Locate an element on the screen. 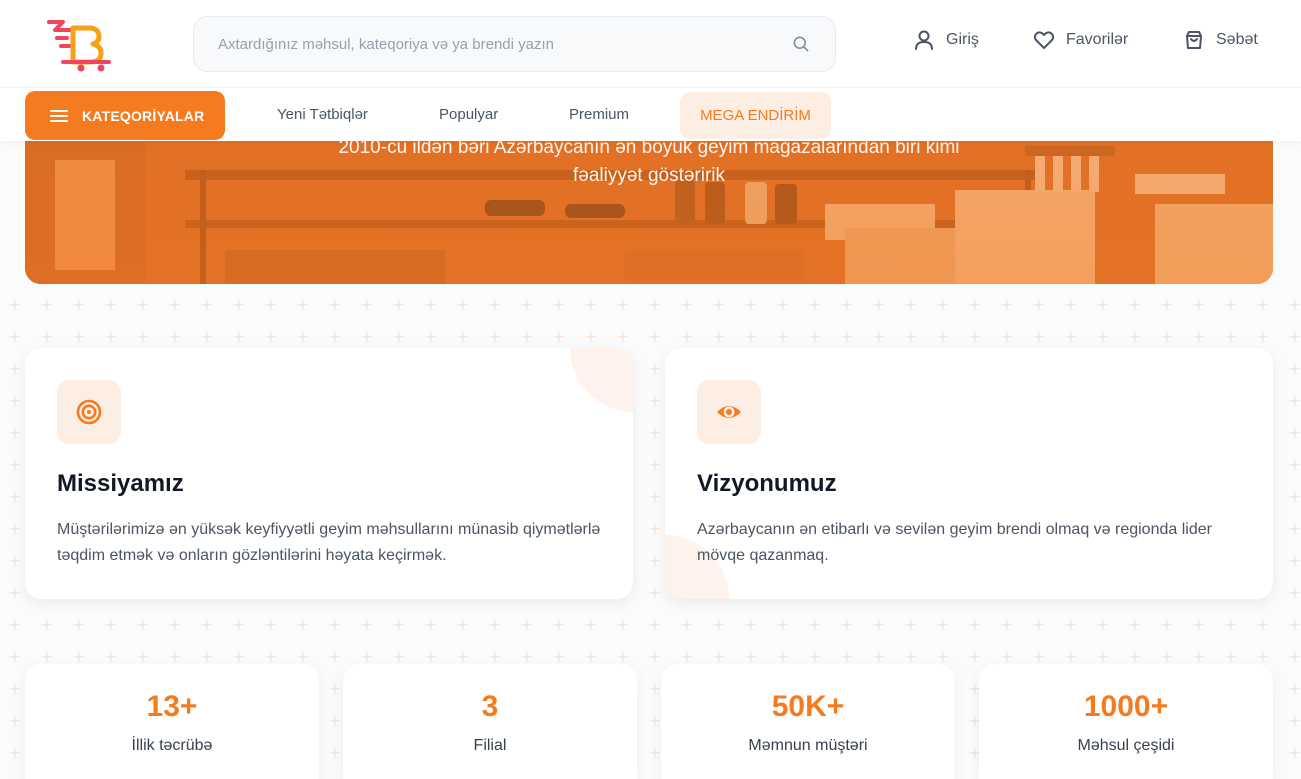 The height and width of the screenshot is (779, 1301). nav-link-new: Yeni Tətbiqlər is located at coordinates (322, 114).